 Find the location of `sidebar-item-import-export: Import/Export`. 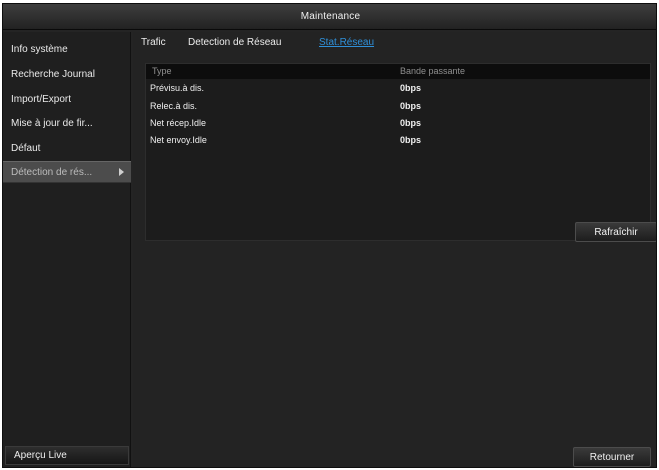

sidebar-item-import-export: Import/Export is located at coordinates (67, 99).